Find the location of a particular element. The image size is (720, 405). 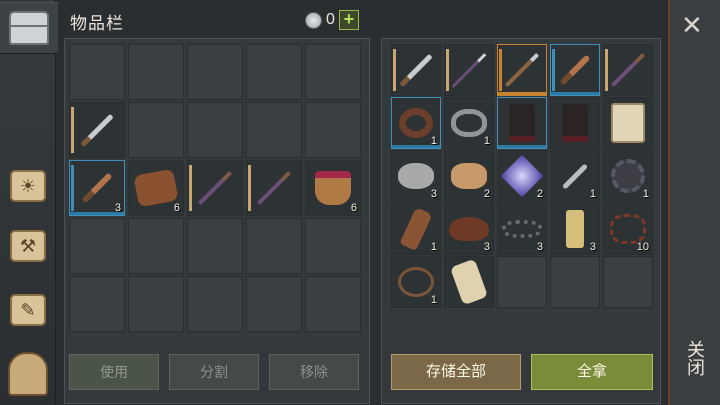

store-all-button: 存储全部 is located at coordinates (456, 372).